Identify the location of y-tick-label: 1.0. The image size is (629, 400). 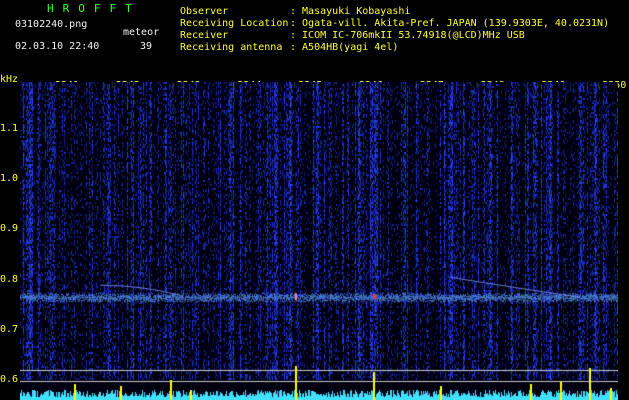
(9, 179).